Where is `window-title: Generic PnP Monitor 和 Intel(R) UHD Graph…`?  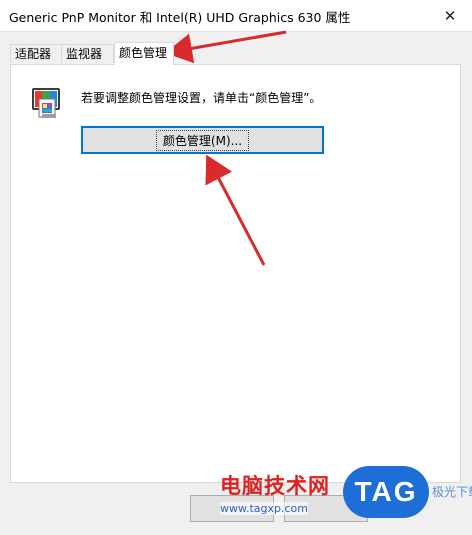 window-title: Generic PnP Monitor 和 Intel(R) UHD Graph… is located at coordinates (180, 17).